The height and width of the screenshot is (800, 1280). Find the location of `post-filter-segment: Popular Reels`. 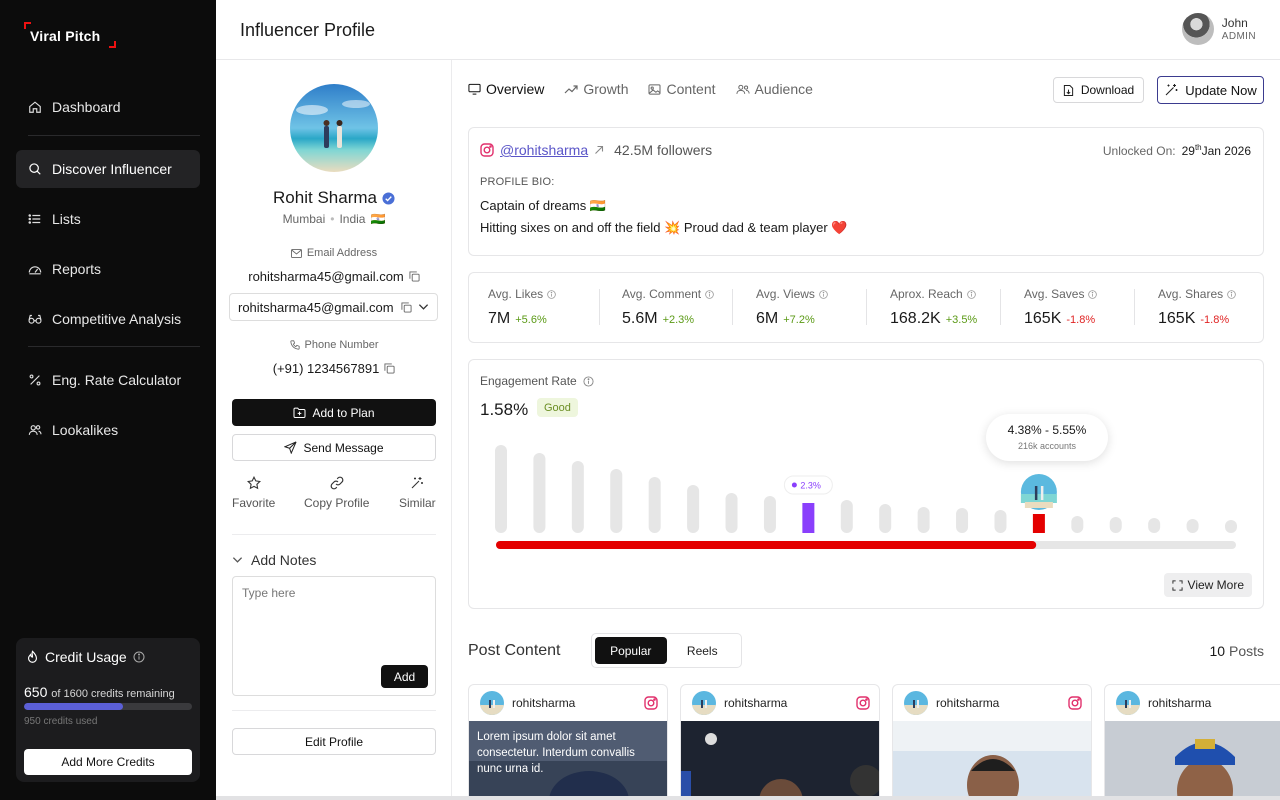

post-filter-segment: Popular Reels is located at coordinates (666, 650).